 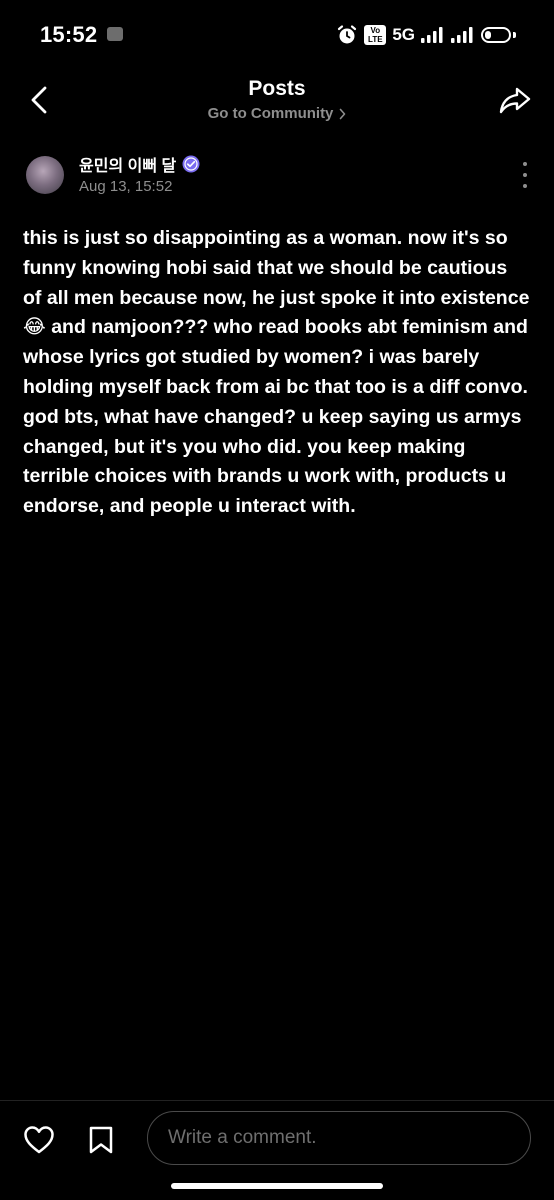 I want to click on header-center: Posts Go to Community, so click(x=277, y=99).